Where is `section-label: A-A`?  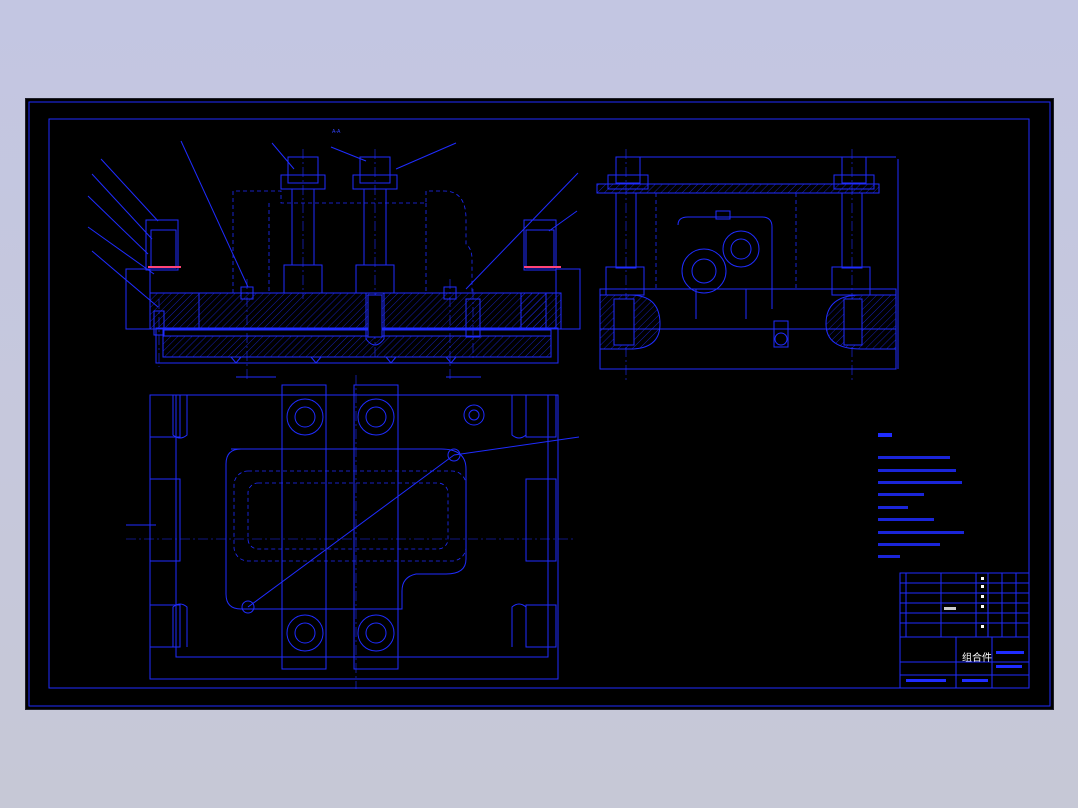 section-label: A-A is located at coordinates (336, 132).